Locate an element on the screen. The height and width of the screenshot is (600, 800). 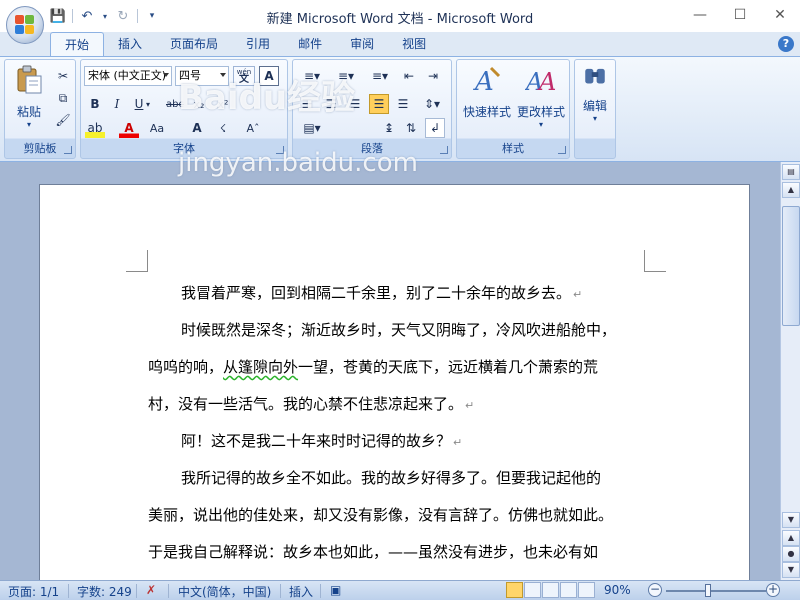
web-layout-view-icon is located at coordinates (550, 590).